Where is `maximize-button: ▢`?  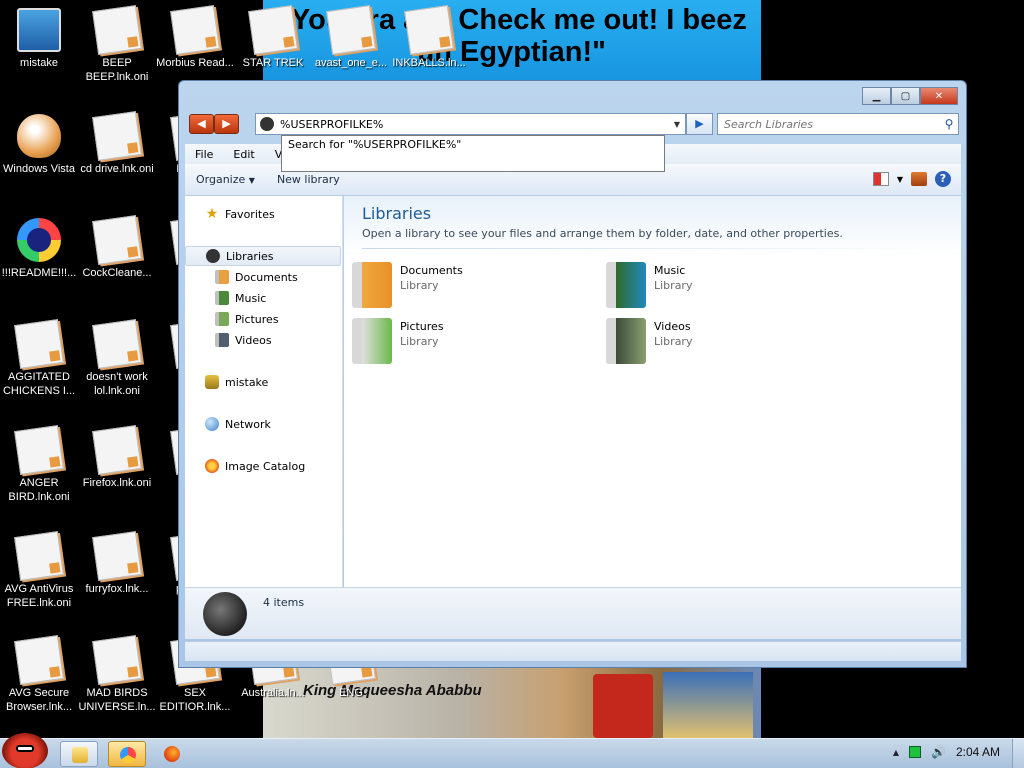 maximize-button: ▢ is located at coordinates (905, 96).